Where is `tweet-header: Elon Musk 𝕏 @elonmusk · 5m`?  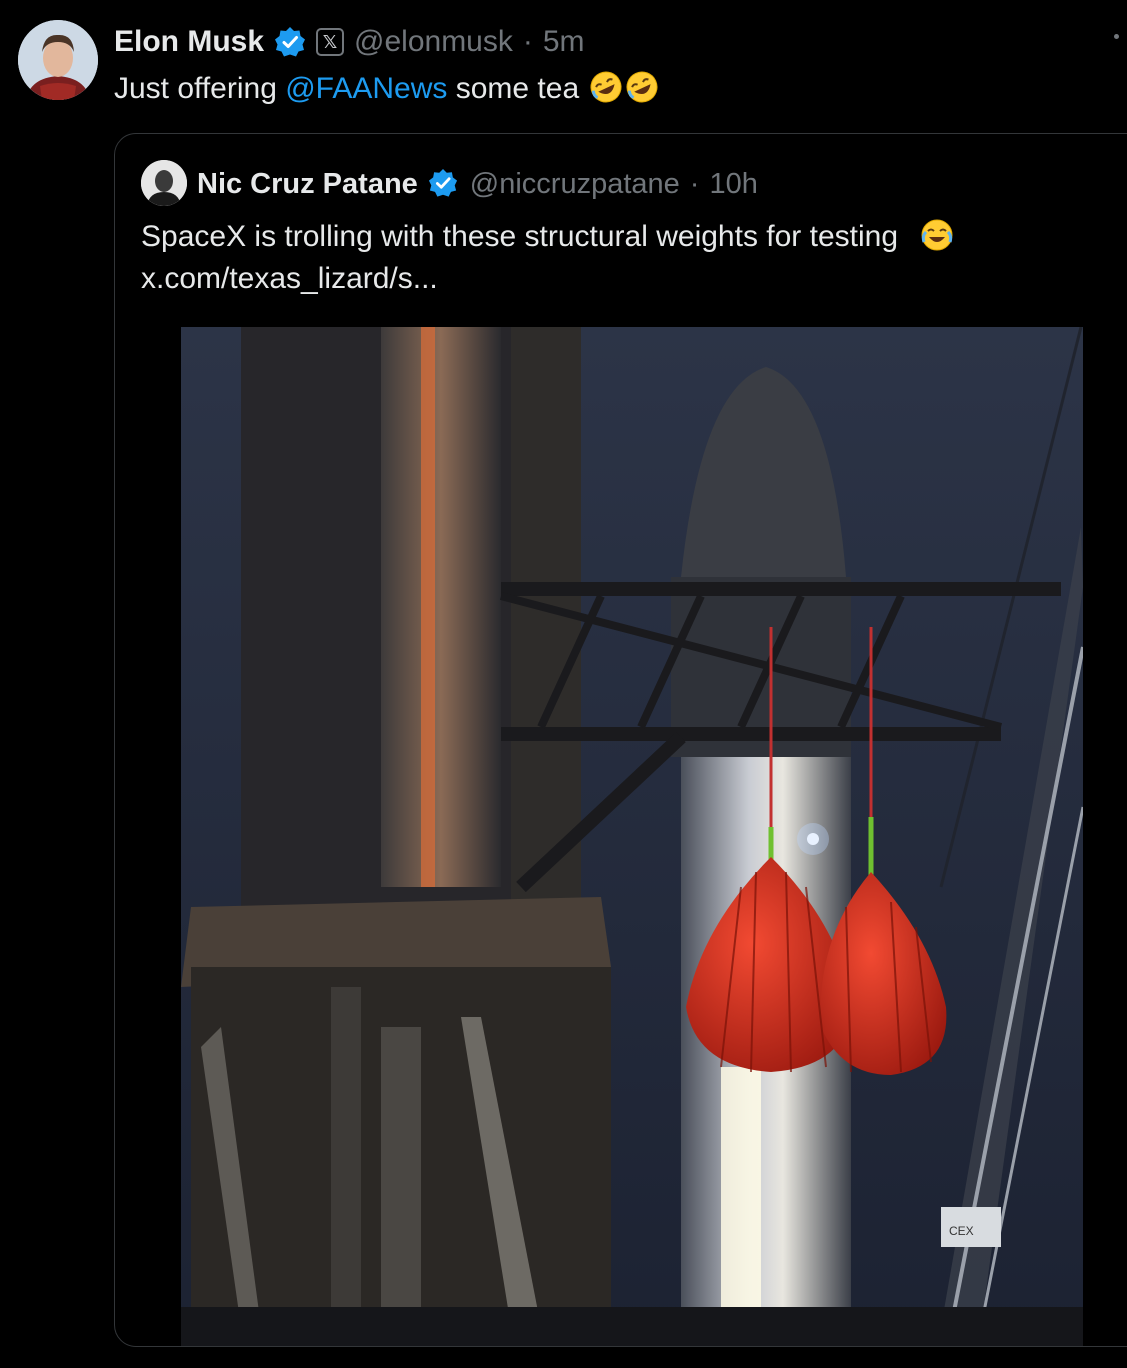 tweet-header: Elon Musk 𝕏 @elonmusk · 5m is located at coordinates (349, 42).